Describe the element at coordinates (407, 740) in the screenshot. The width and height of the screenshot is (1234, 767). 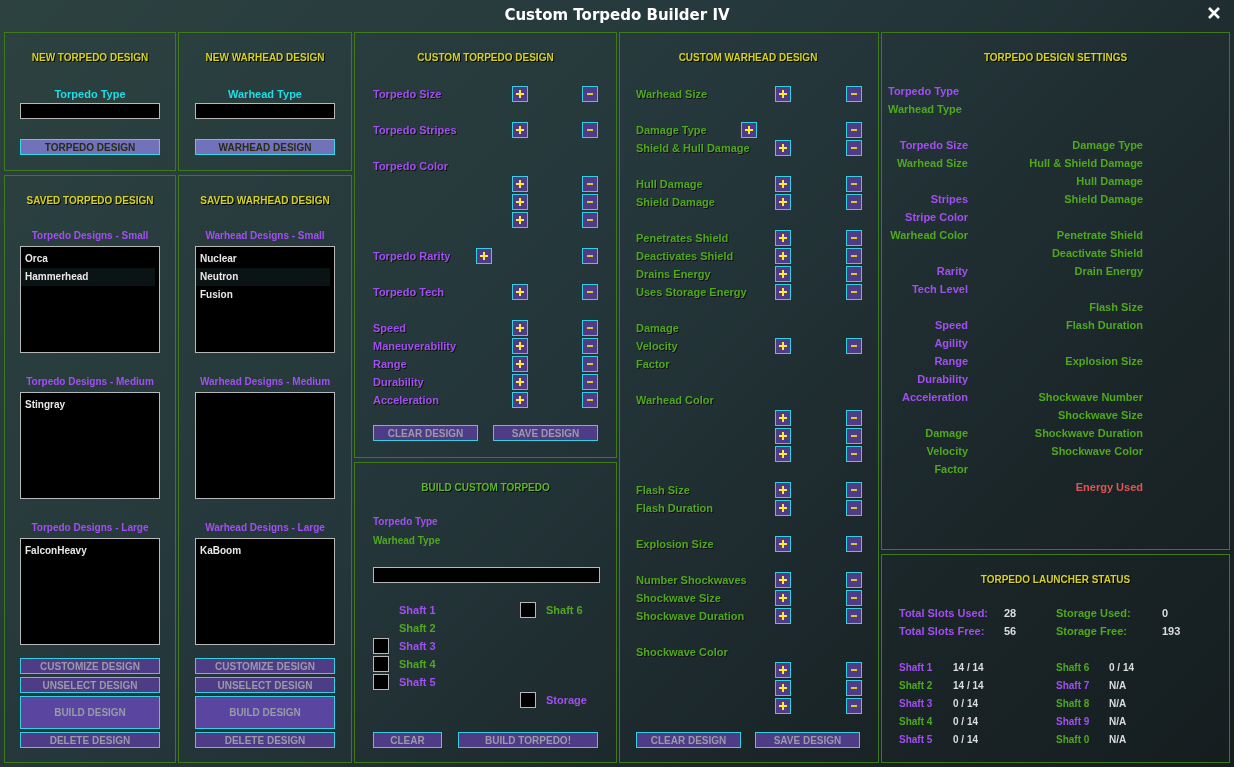
I see `build-button: CLEAR` at that location.